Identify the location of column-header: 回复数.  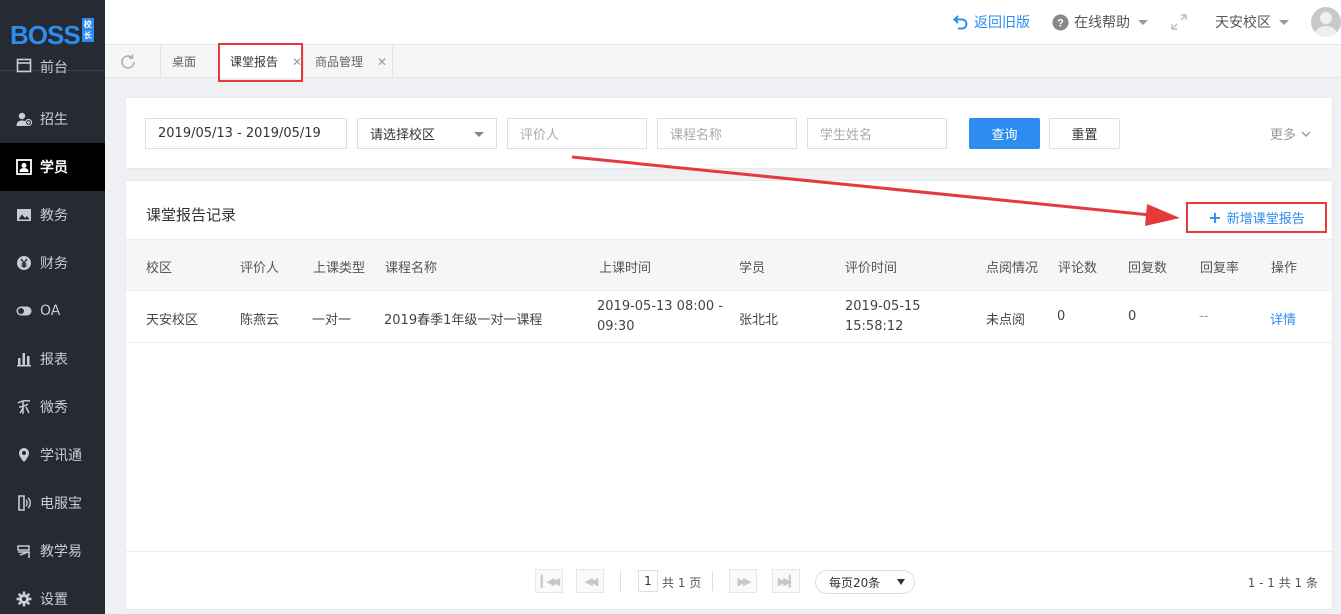
(1148, 268).